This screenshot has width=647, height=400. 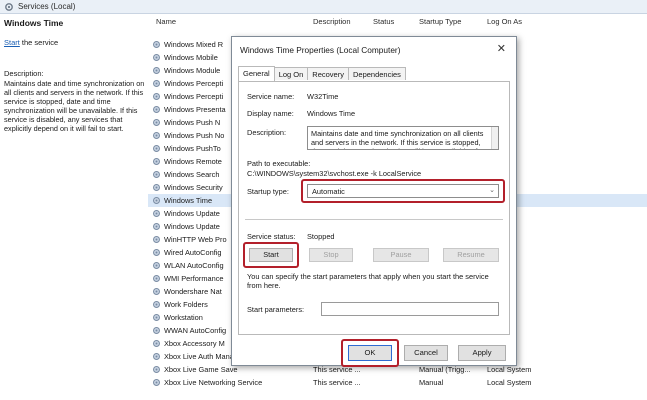 What do you see at coordinates (194, 265) in the screenshot?
I see `service-name: WLAN AutoConfig` at bounding box center [194, 265].